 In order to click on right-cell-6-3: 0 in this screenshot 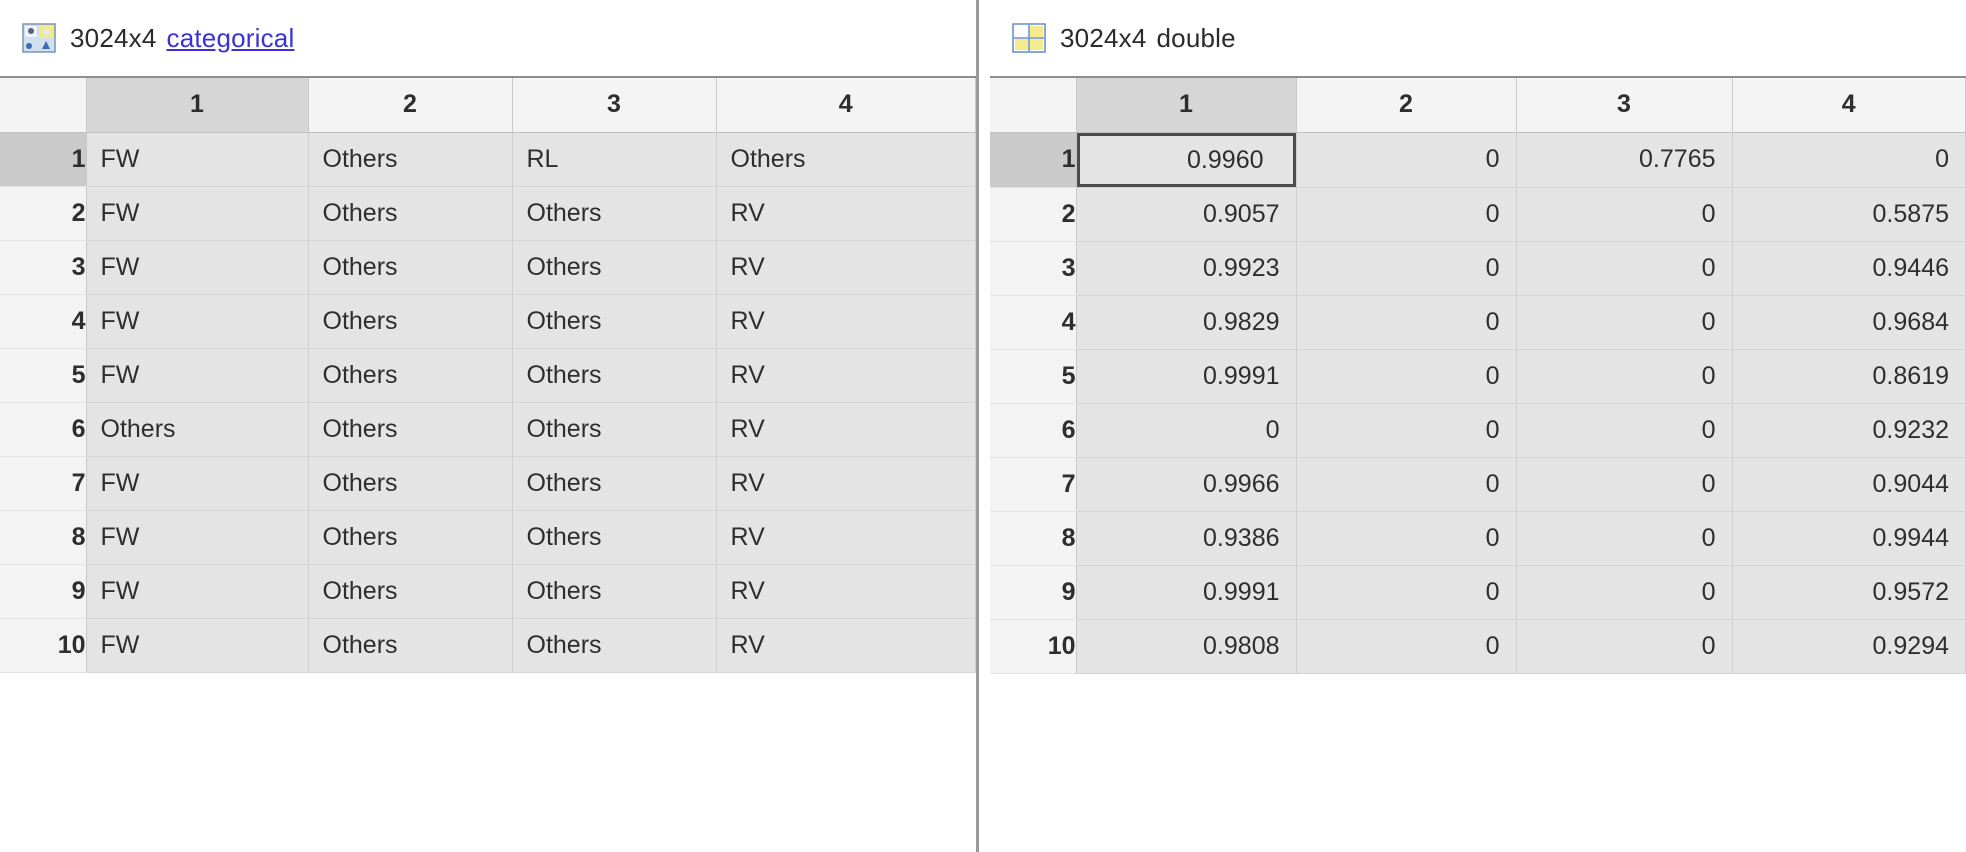, I will do `click(1624, 430)`.